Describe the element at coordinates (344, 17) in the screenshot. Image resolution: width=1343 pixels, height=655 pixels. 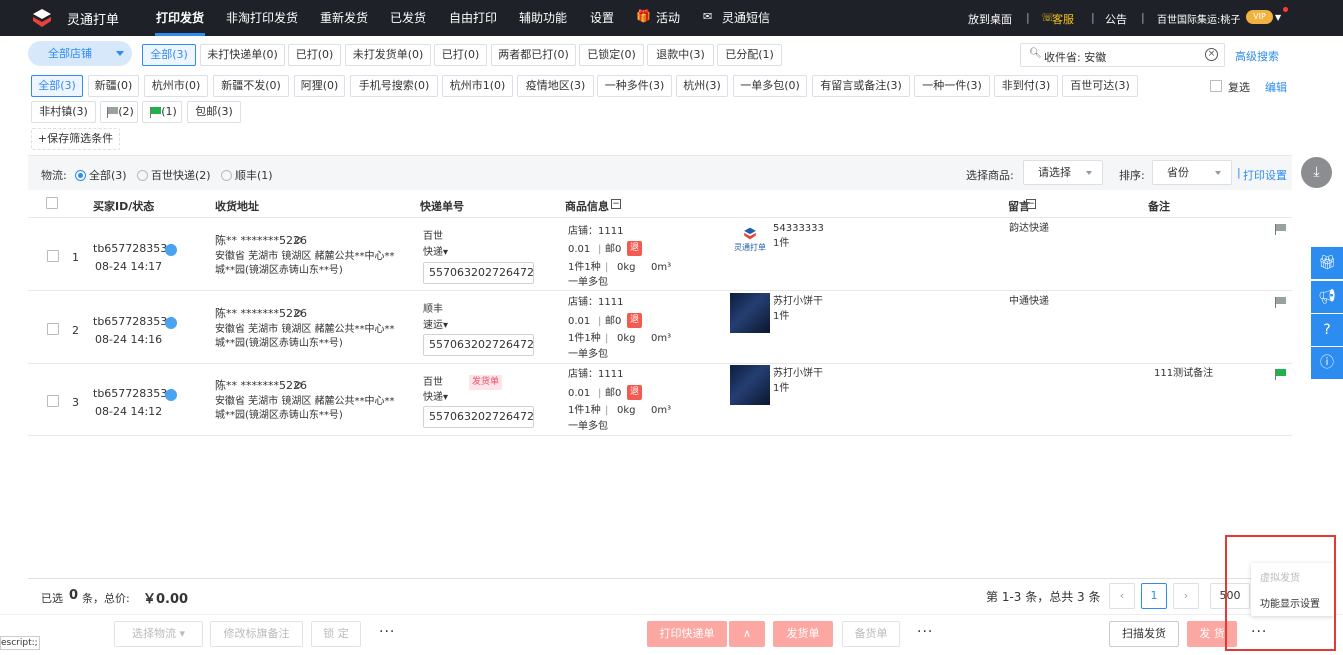
I see `nav-reship: 重新发货` at that location.